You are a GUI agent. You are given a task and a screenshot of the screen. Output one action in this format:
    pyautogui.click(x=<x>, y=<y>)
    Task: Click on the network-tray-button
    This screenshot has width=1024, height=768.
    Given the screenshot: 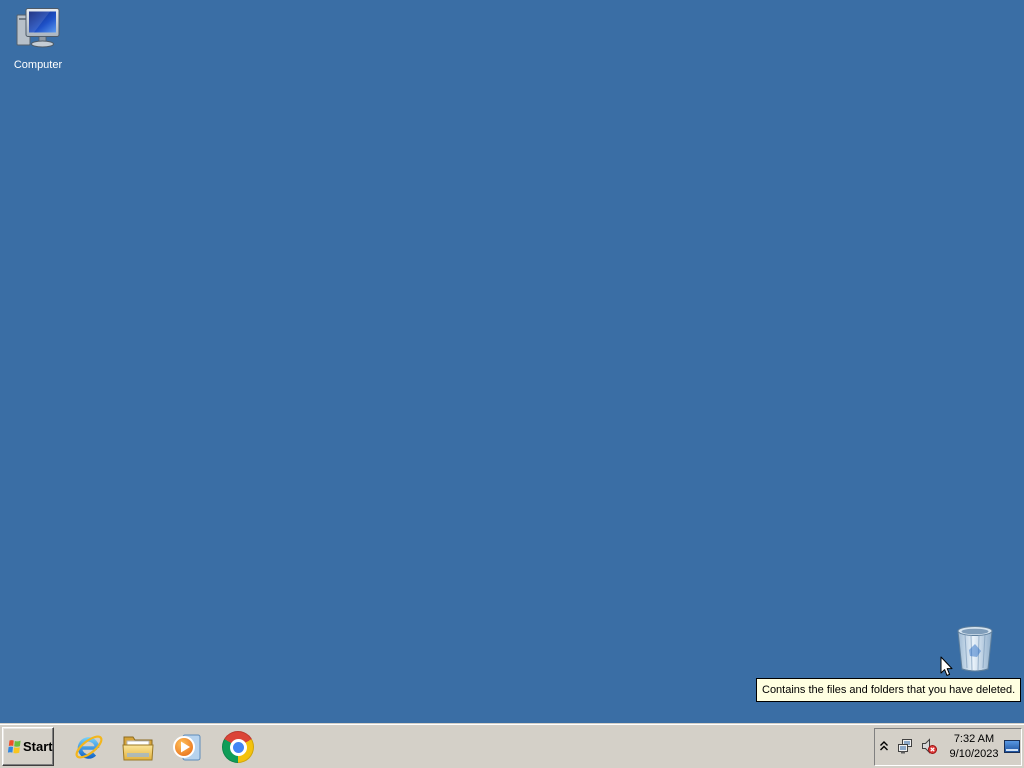 What is the action you would take?
    pyautogui.click(x=905, y=746)
    